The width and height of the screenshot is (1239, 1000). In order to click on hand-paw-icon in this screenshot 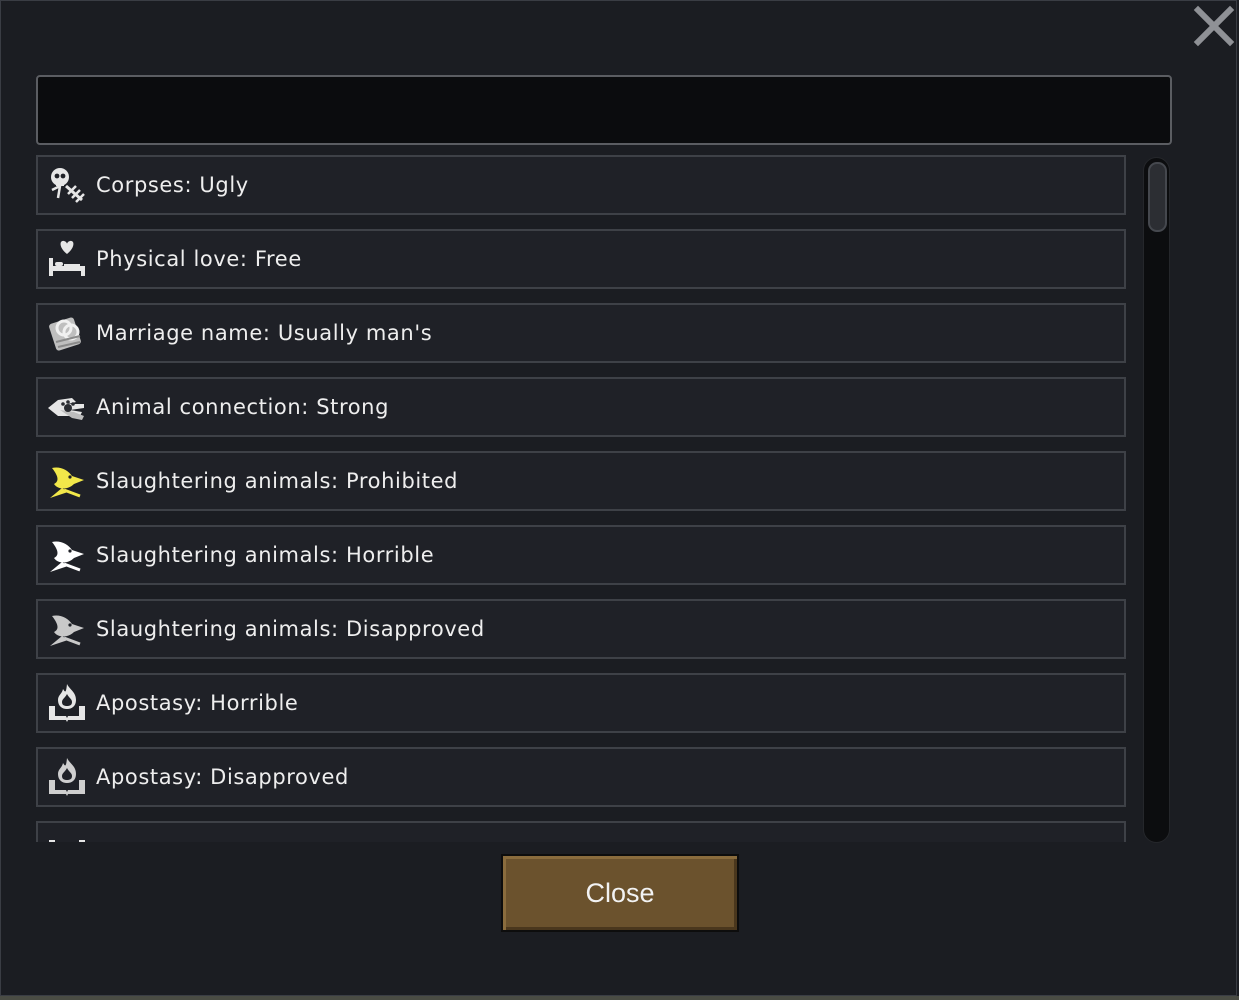, I will do `click(66, 409)`.